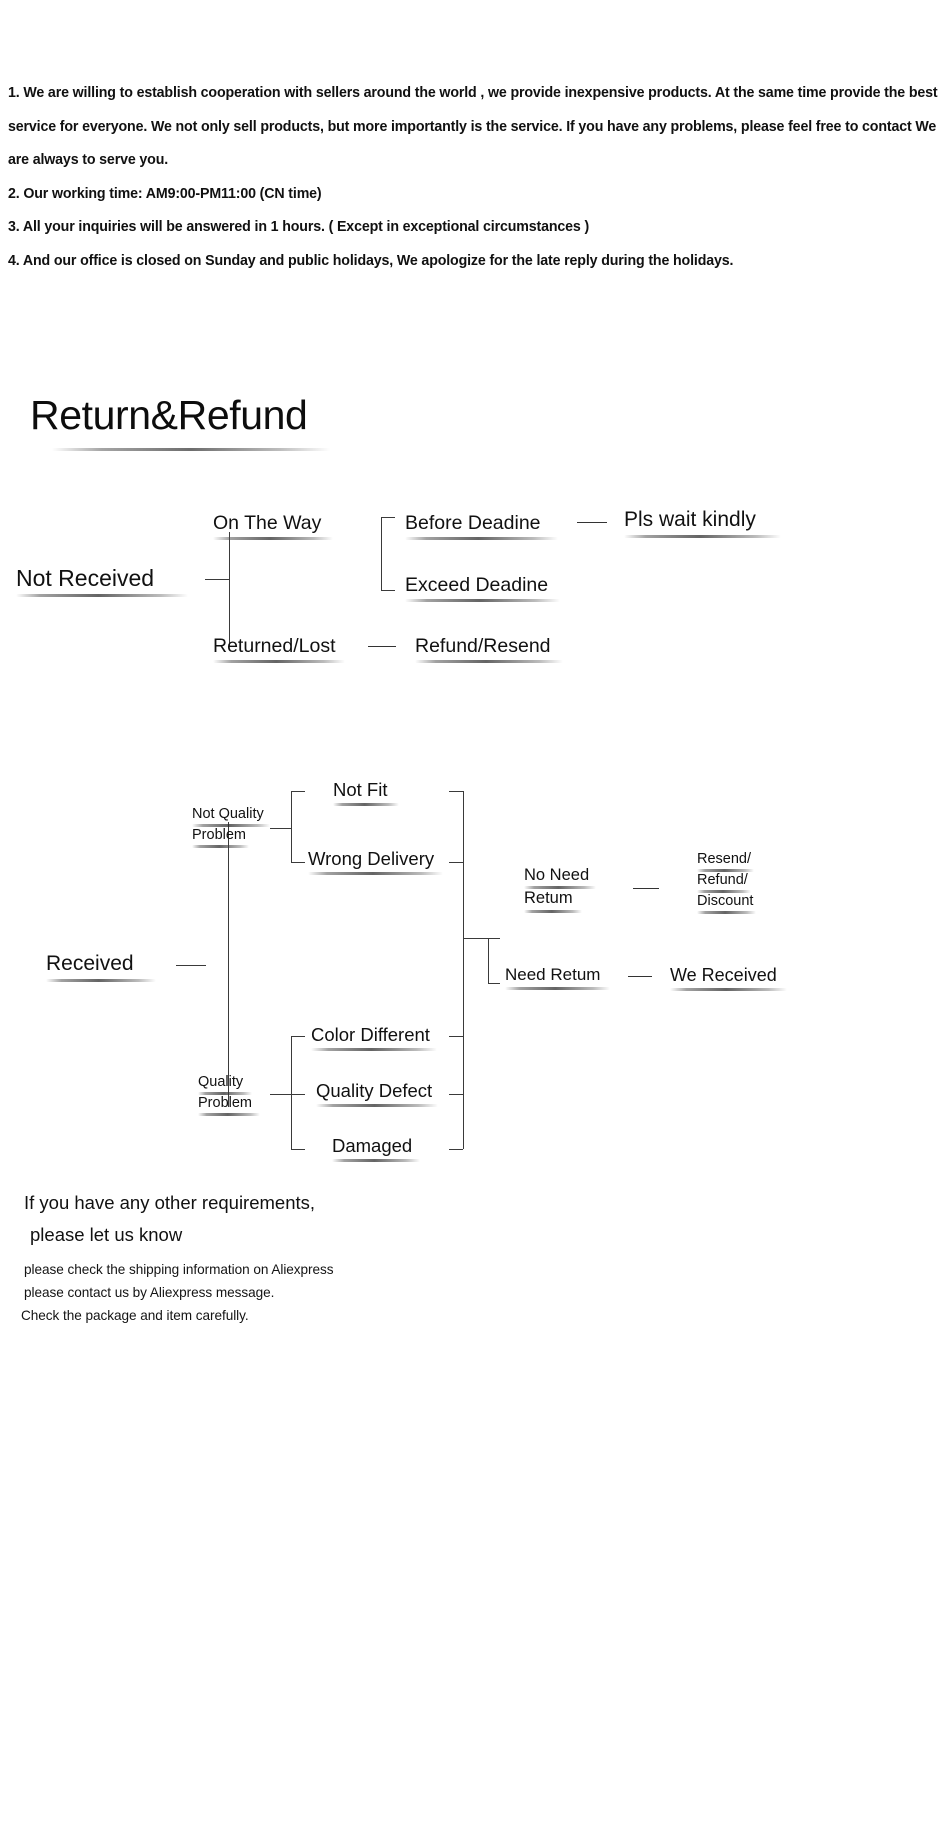 The width and height of the screenshot is (950, 1828). I want to click on node-color-different: Color Different, so click(374, 1037).